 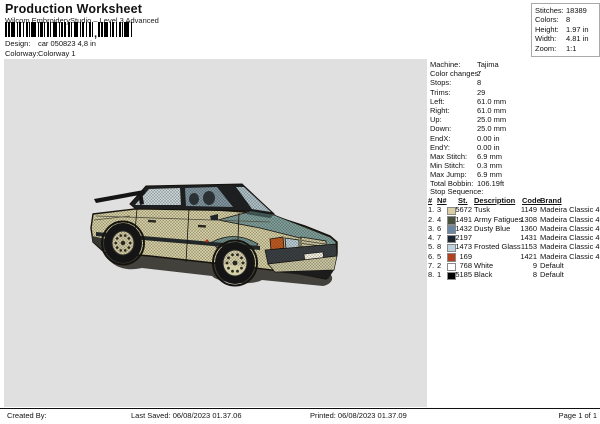 What do you see at coordinates (466, 156) in the screenshot?
I see `machine-row: Max Stitch: 6.9 mm` at bounding box center [466, 156].